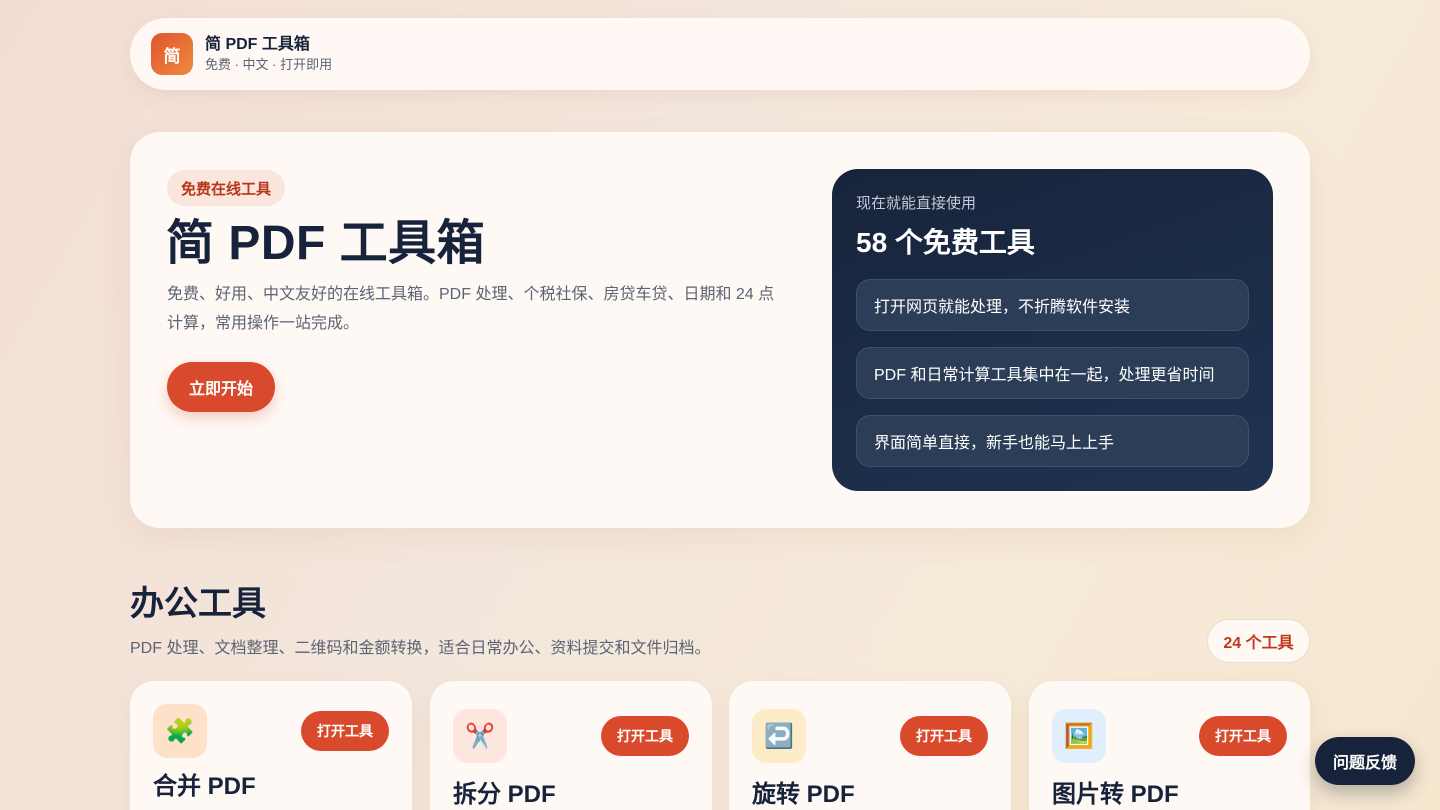 This screenshot has width=1440, height=810. Describe the element at coordinates (221, 387) in the screenshot. I see `start-now-button: 立即开始` at that location.